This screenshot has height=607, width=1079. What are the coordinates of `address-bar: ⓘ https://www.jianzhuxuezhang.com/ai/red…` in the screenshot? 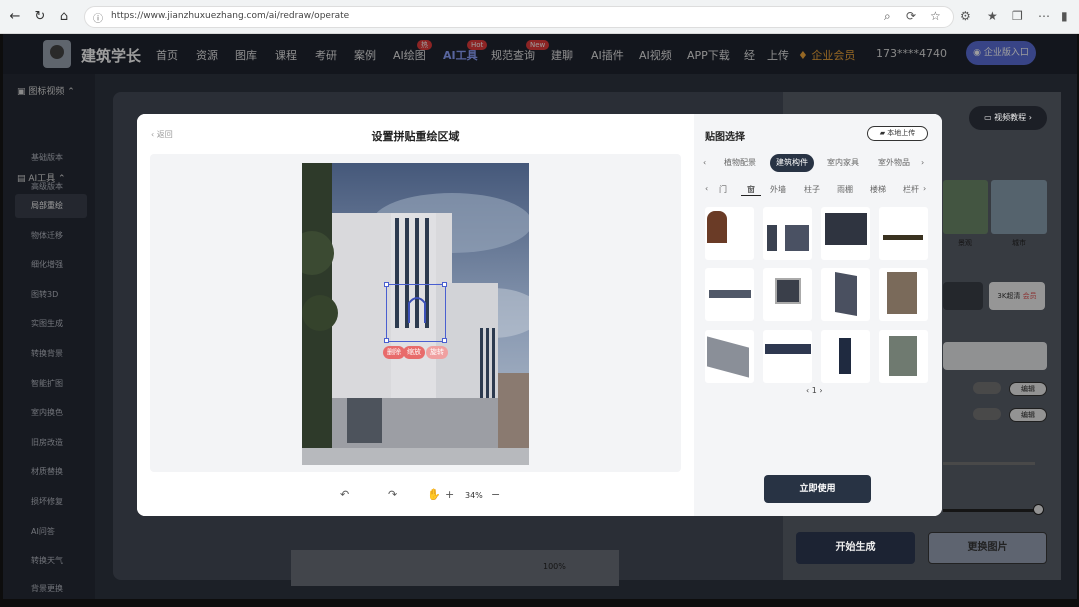 It's located at (519, 17).